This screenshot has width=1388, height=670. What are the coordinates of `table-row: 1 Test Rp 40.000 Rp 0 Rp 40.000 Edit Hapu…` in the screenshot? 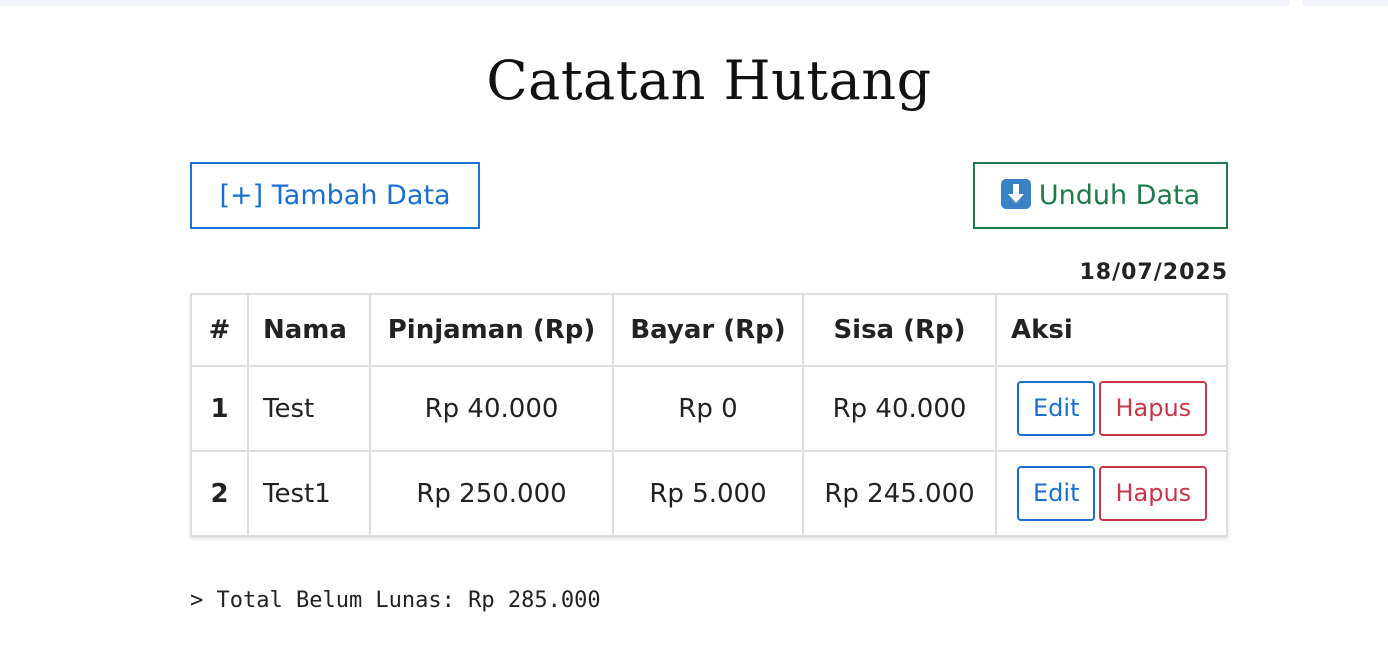 It's located at (709, 408).